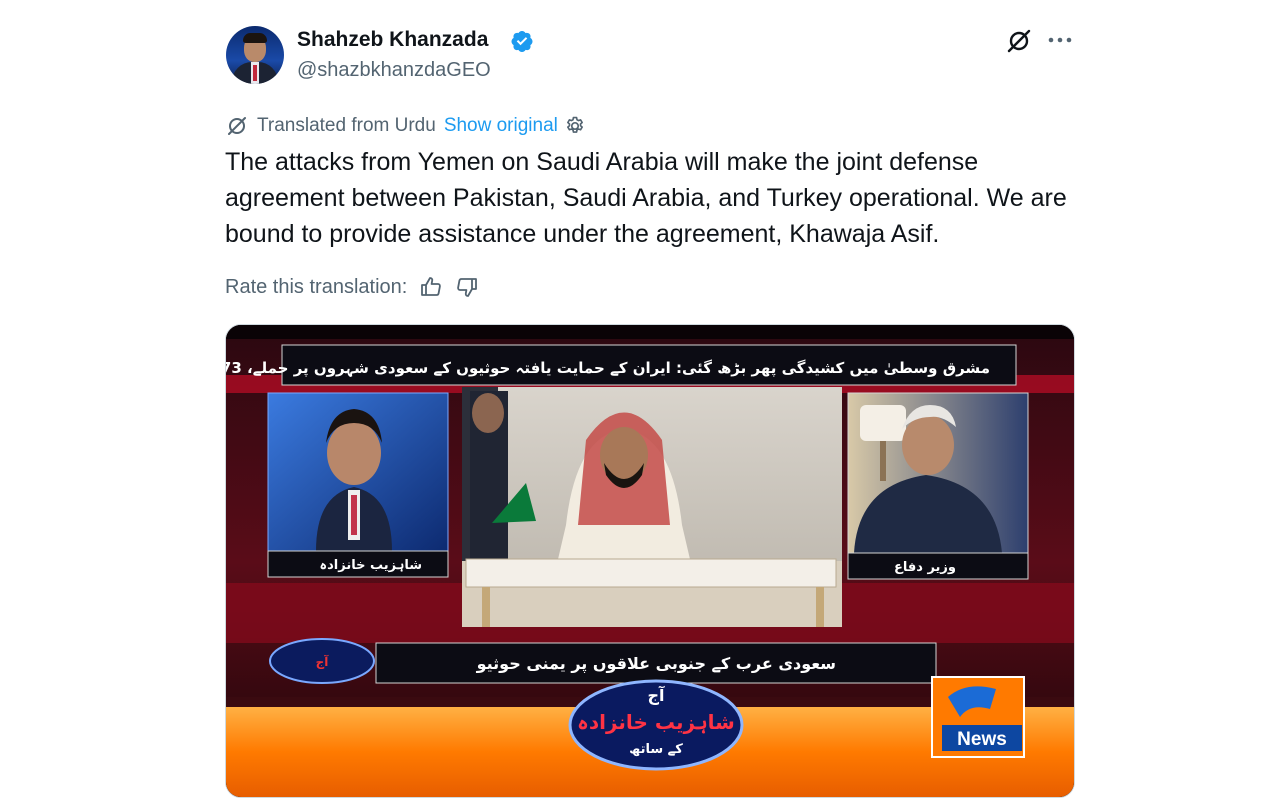  What do you see at coordinates (982, 739) in the screenshot?
I see `channel-name: News` at bounding box center [982, 739].